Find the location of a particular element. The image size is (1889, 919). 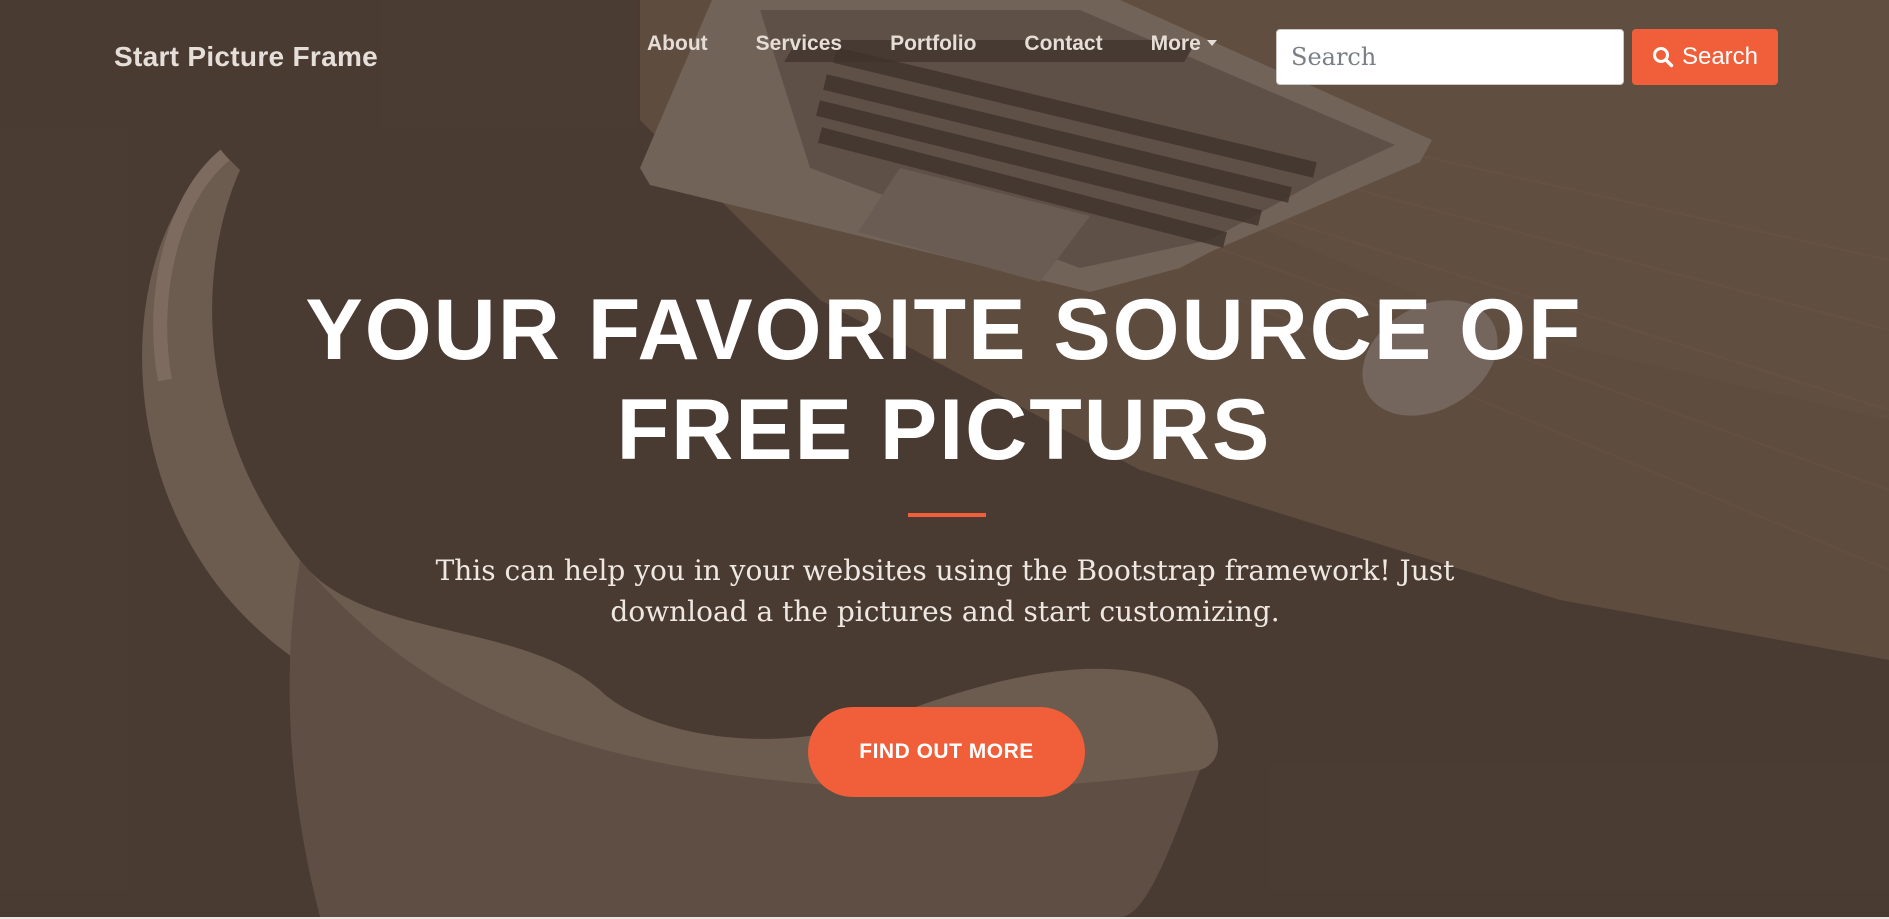

search-input is located at coordinates (1450, 57).